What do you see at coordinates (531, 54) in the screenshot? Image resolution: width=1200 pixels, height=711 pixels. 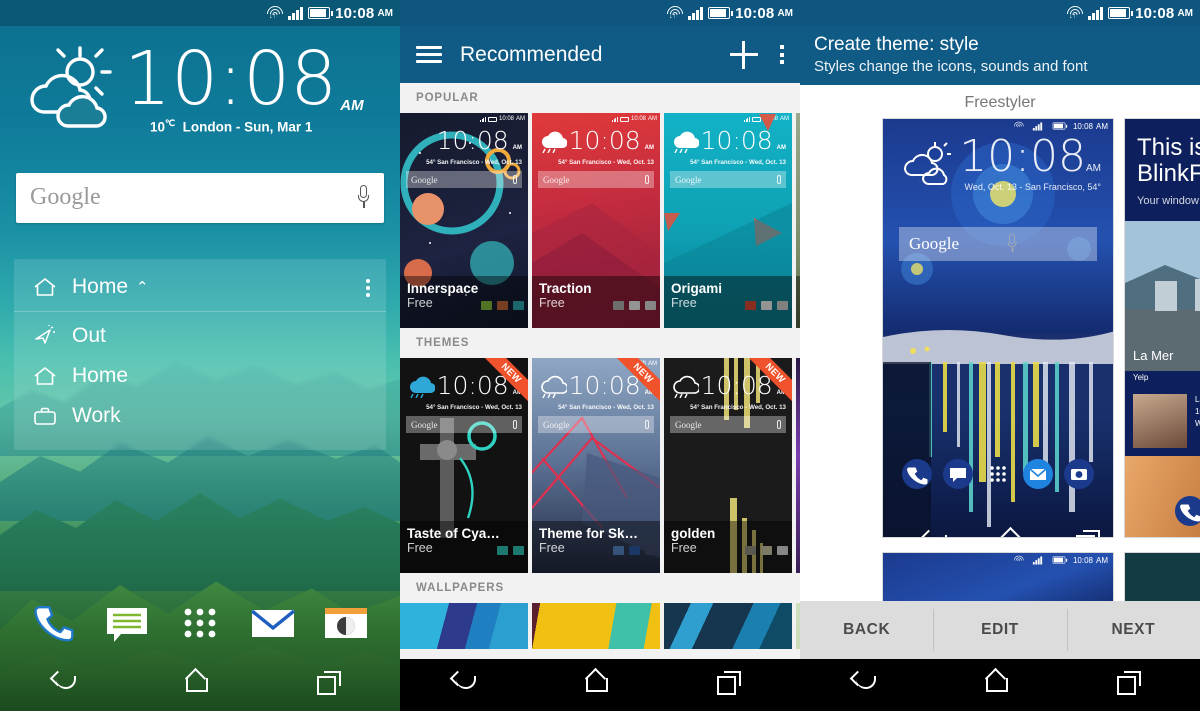 I see `page-title: Recommended` at bounding box center [531, 54].